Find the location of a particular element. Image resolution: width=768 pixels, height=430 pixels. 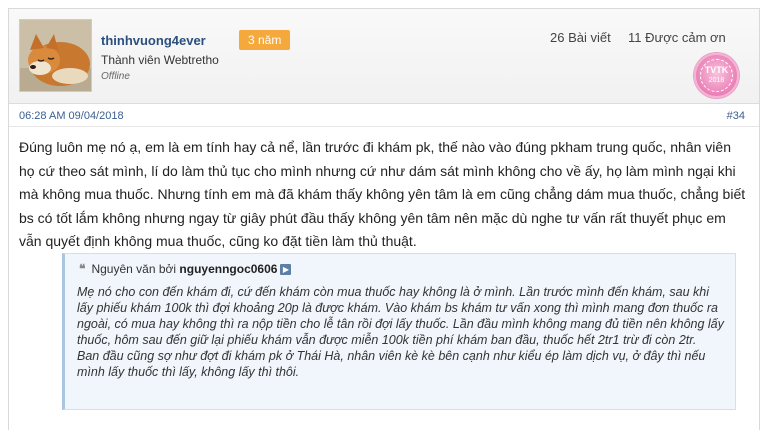

quote-prefix: Nguyên văn bởi is located at coordinates (134, 269).